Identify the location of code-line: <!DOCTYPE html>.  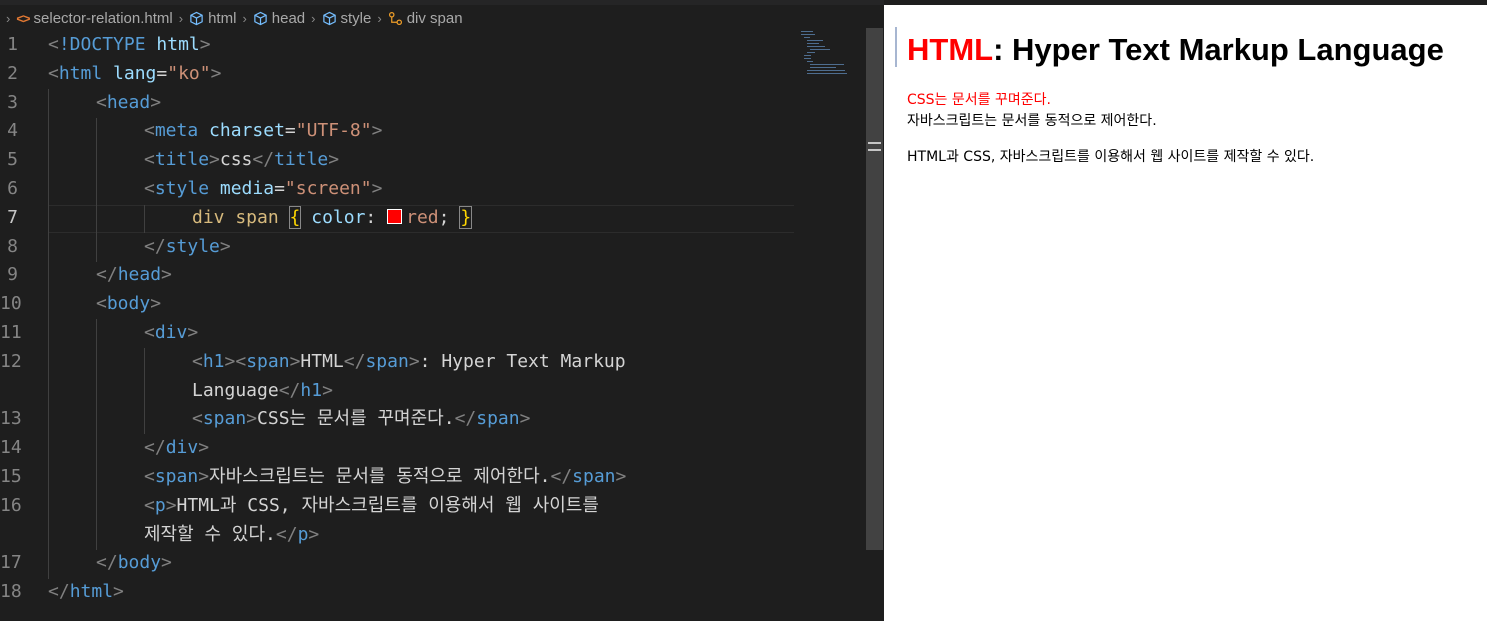
(129, 44).